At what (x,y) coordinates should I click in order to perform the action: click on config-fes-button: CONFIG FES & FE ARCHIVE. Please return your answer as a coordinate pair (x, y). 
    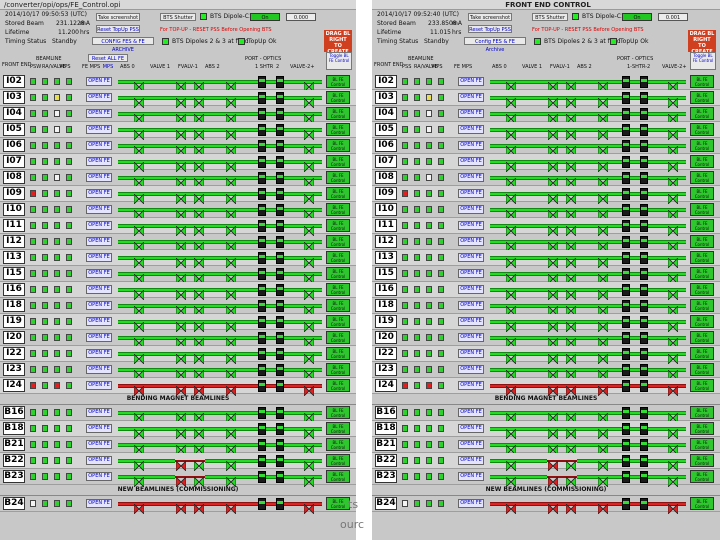
    Looking at the image, I should click on (123, 45).